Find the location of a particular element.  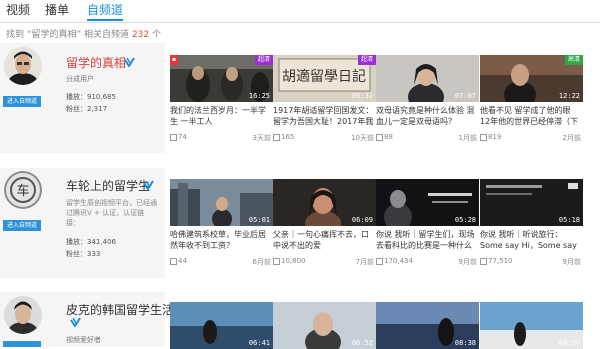

video-age: 1月前 is located at coordinates (467, 138).